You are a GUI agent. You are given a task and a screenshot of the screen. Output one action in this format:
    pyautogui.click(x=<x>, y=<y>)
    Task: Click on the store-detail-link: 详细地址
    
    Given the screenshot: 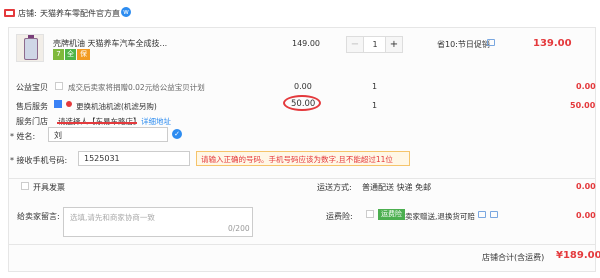 What is the action you would take?
    pyautogui.click(x=156, y=121)
    